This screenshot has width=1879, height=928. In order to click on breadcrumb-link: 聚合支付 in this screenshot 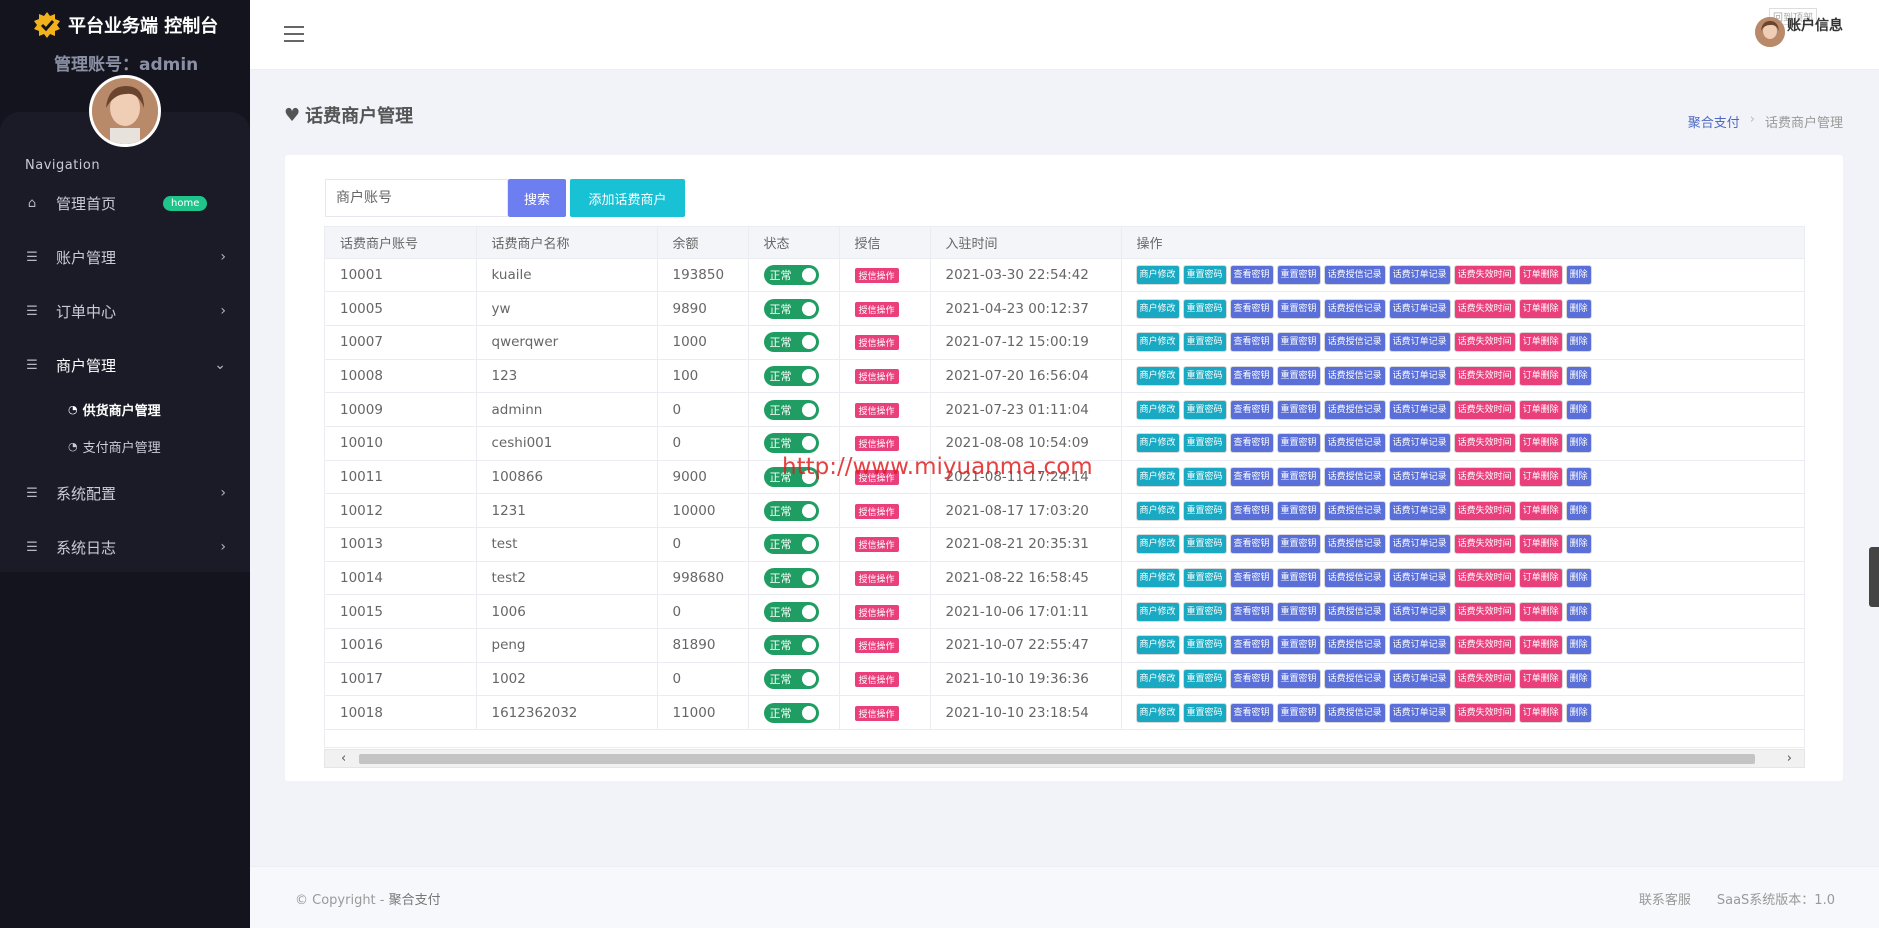, I will do `click(1714, 121)`.